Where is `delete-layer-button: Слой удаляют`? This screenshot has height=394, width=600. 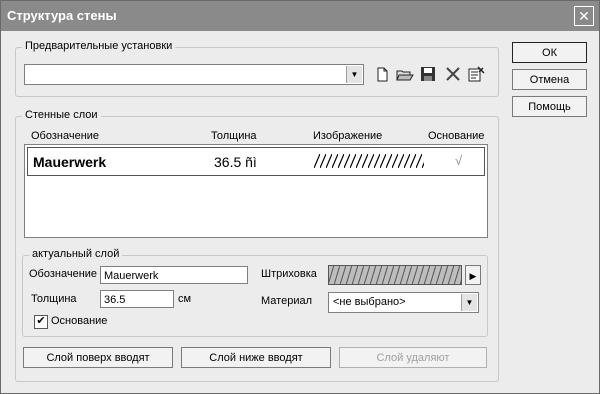
delete-layer-button: Слой удаляют is located at coordinates (413, 357).